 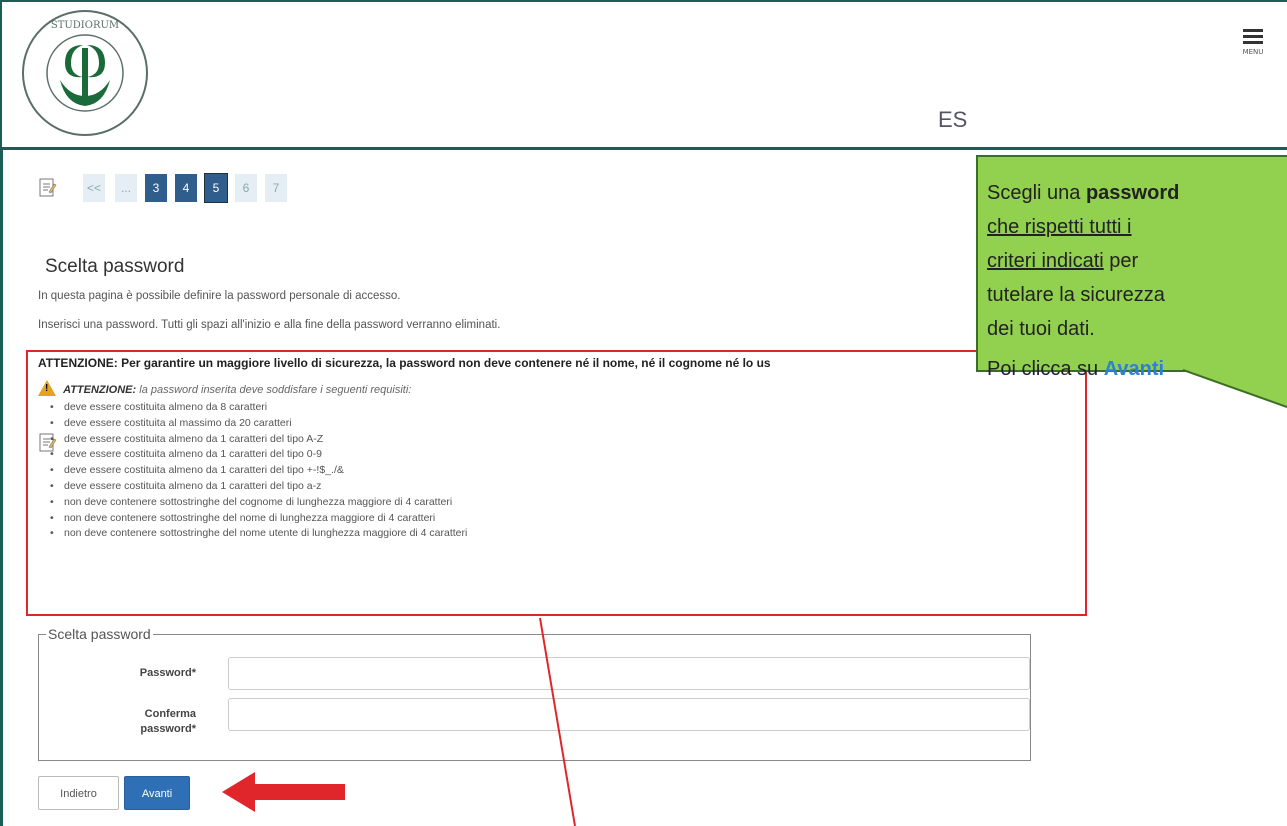 I want to click on callout-line3-underlined: criteri indicati, so click(x=1045, y=261).